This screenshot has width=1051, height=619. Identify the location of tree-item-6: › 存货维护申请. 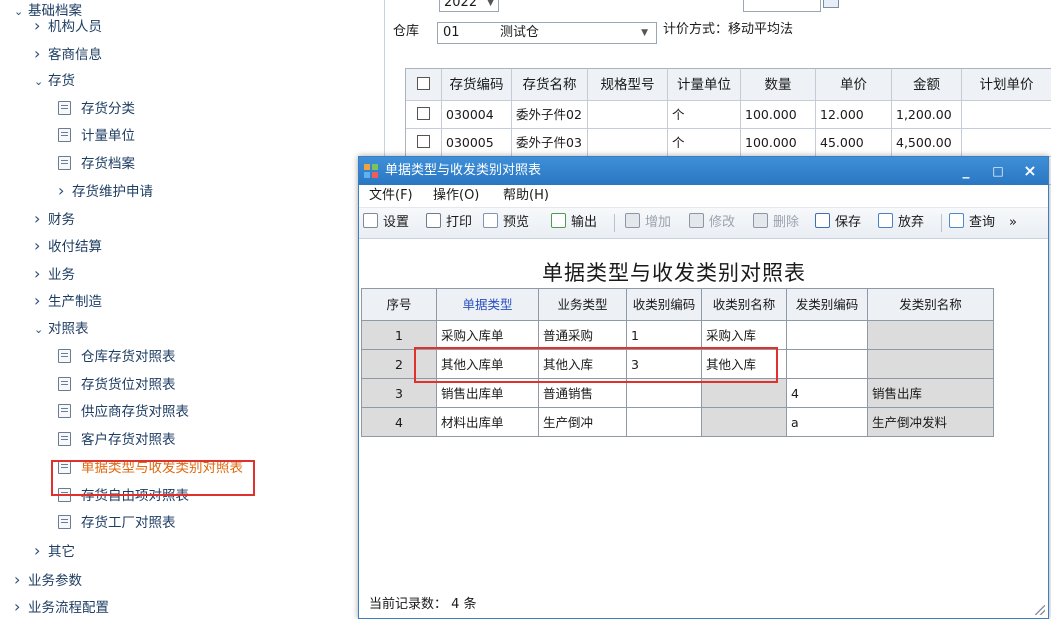
(105, 191).